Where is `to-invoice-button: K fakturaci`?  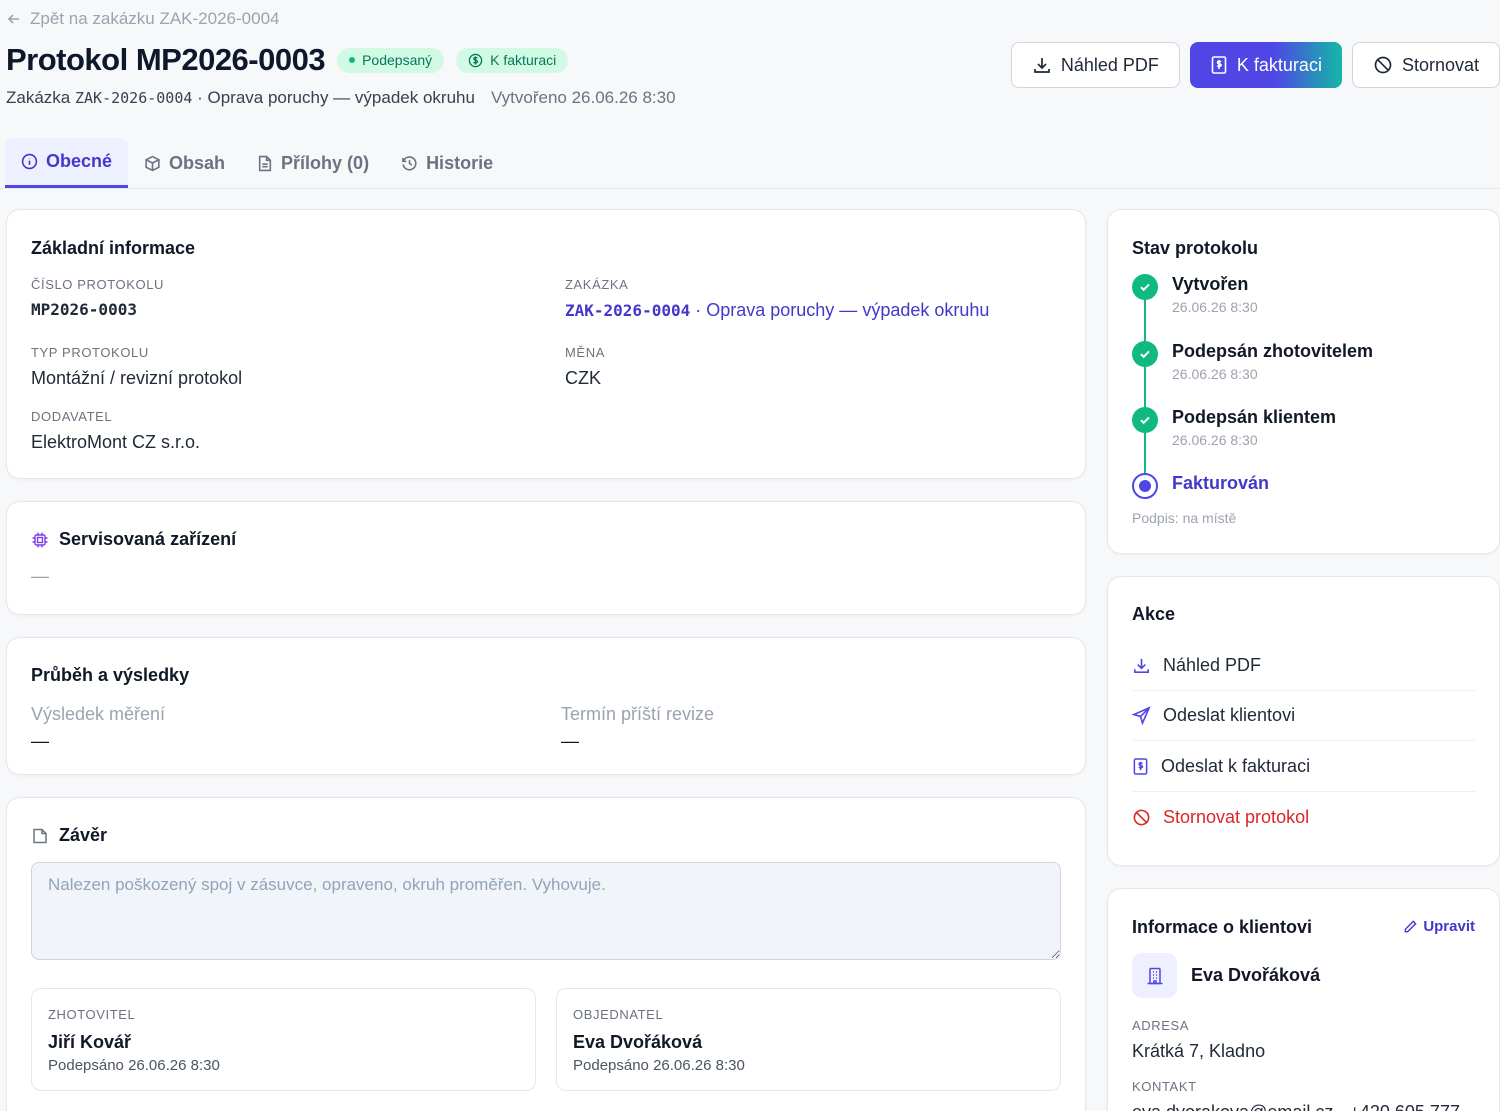
to-invoice-button: K fakturaci is located at coordinates (1265, 65).